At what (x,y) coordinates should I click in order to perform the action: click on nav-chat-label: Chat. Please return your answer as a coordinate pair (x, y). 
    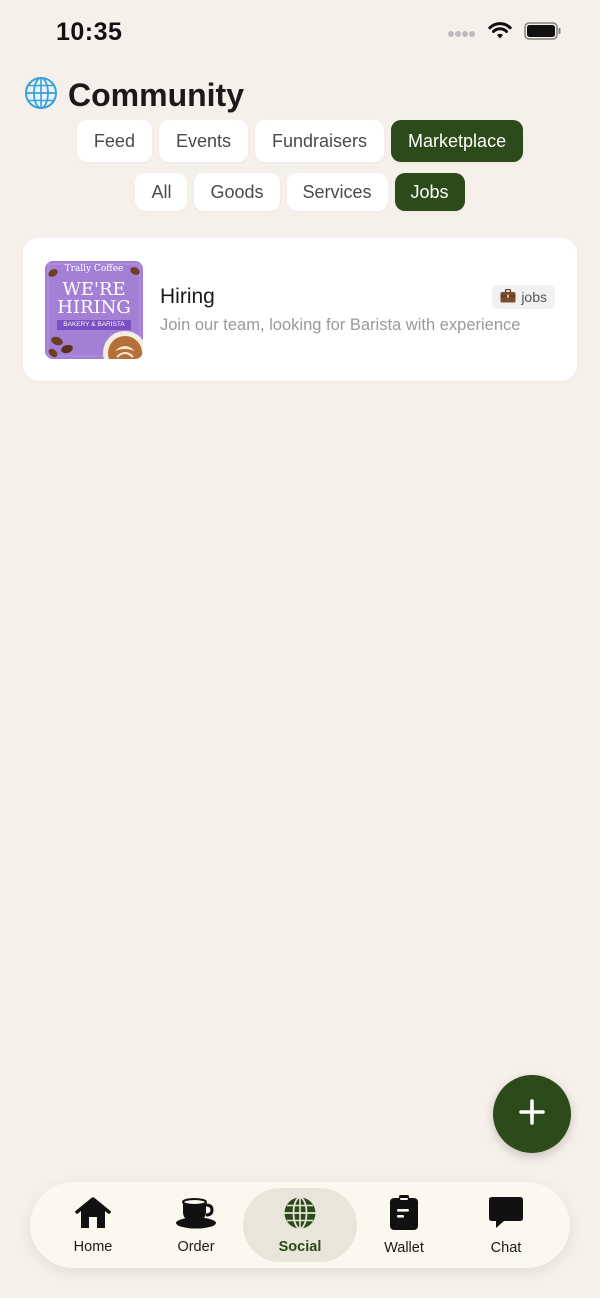
    Looking at the image, I should click on (506, 1247).